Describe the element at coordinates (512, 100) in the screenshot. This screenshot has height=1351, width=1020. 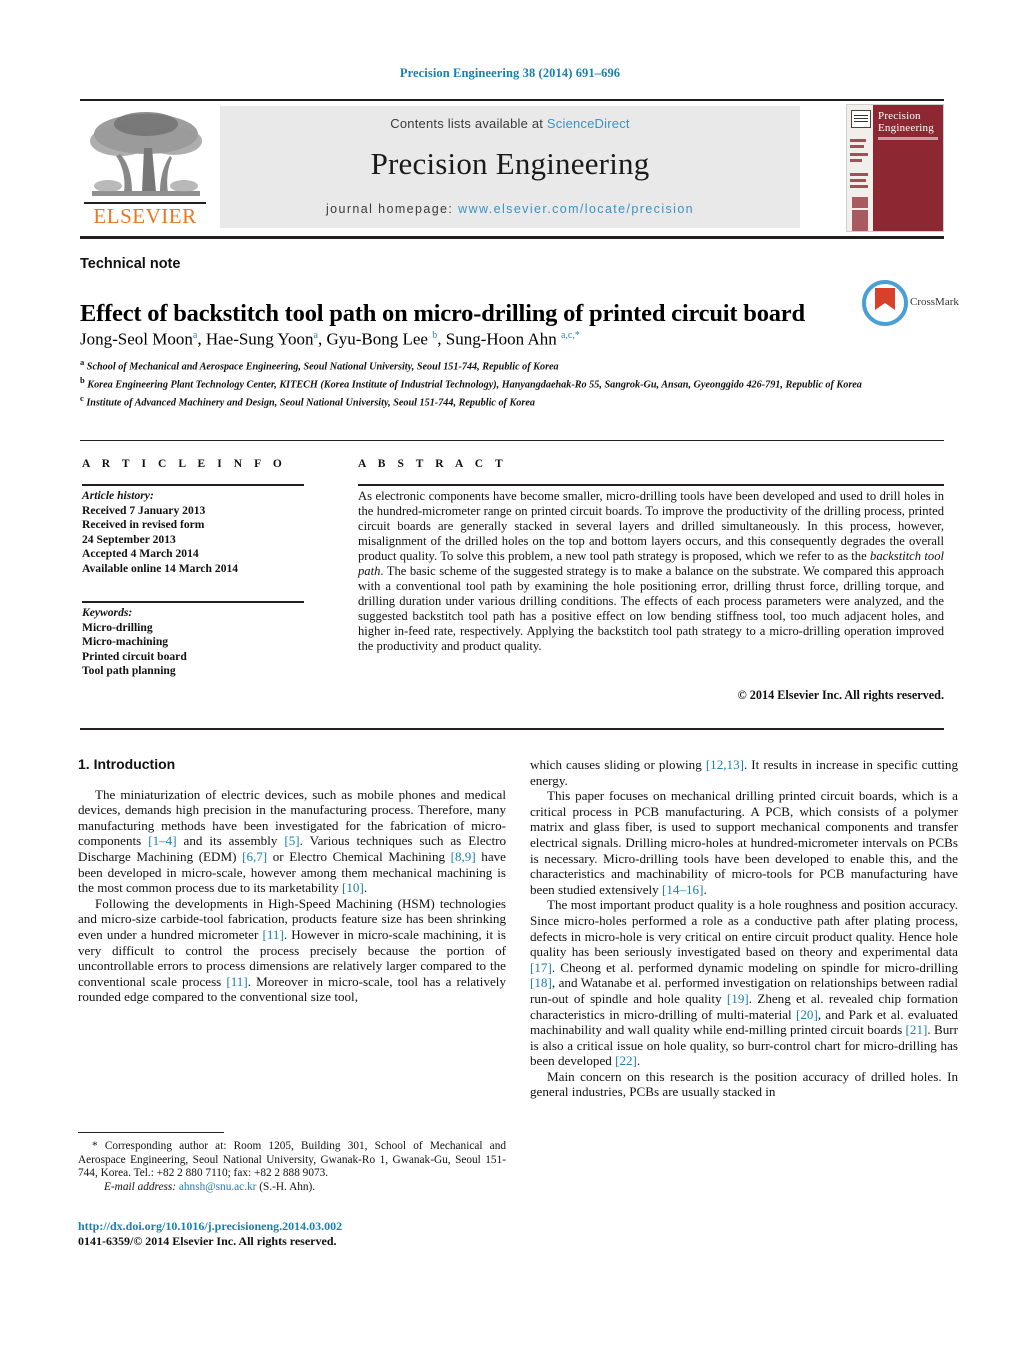
I see `top-divider` at that location.